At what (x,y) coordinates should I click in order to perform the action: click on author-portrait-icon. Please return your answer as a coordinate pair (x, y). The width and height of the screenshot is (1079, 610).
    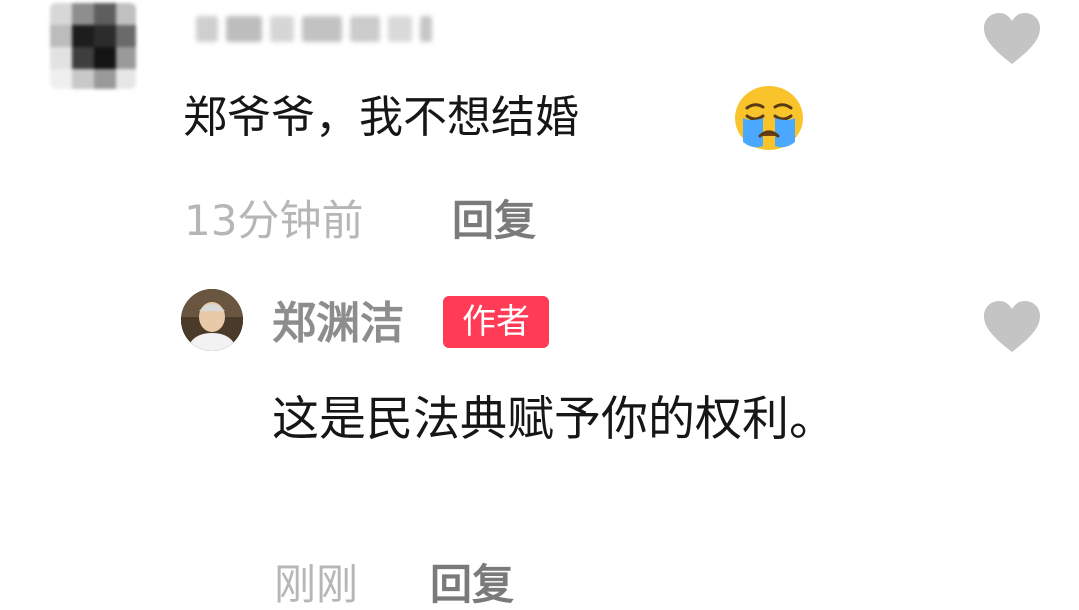
    Looking at the image, I should click on (212, 320).